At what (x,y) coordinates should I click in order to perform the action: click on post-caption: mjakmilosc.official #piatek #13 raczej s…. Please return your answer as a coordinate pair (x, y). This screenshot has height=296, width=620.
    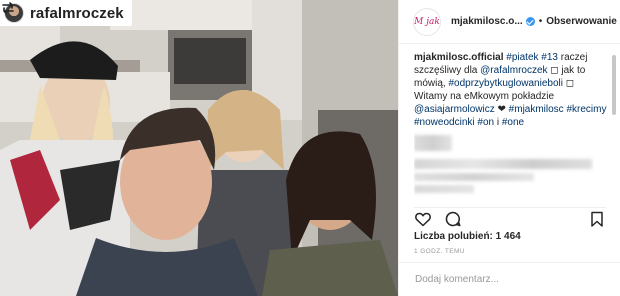
    Looking at the image, I should click on (511, 90).